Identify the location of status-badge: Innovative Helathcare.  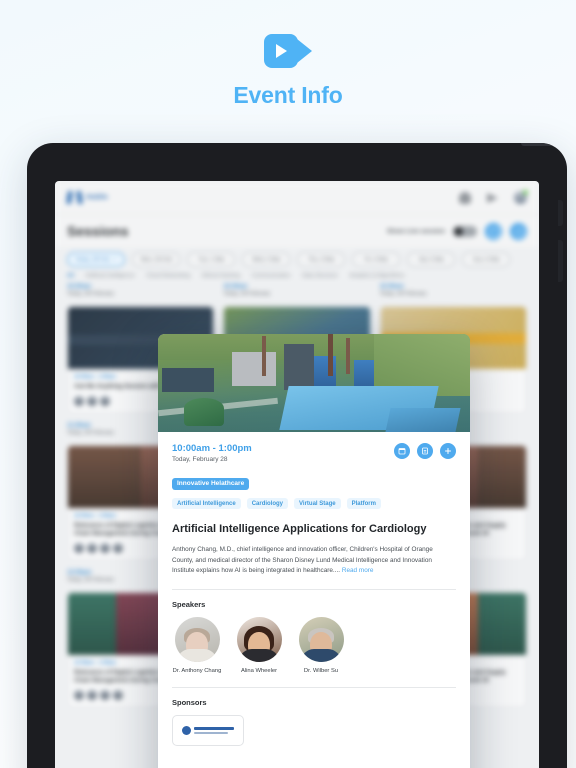
(211, 483).